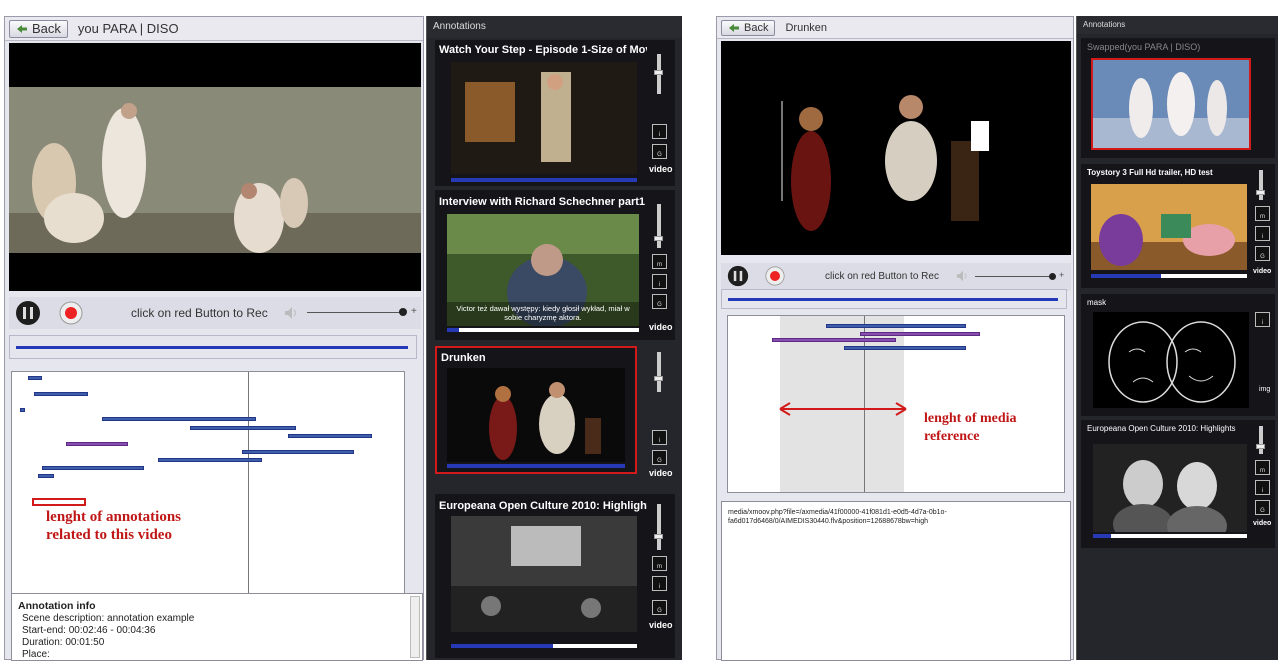 The height and width of the screenshot is (661, 1282). What do you see at coordinates (89, 630) in the screenshot?
I see `start-end-time: Start-end: 00:02:46 - 00:04:36` at bounding box center [89, 630].